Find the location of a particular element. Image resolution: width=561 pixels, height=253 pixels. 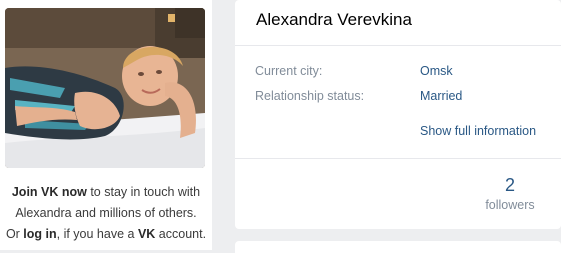

followers-counter: 2 followers is located at coordinates (510, 195).